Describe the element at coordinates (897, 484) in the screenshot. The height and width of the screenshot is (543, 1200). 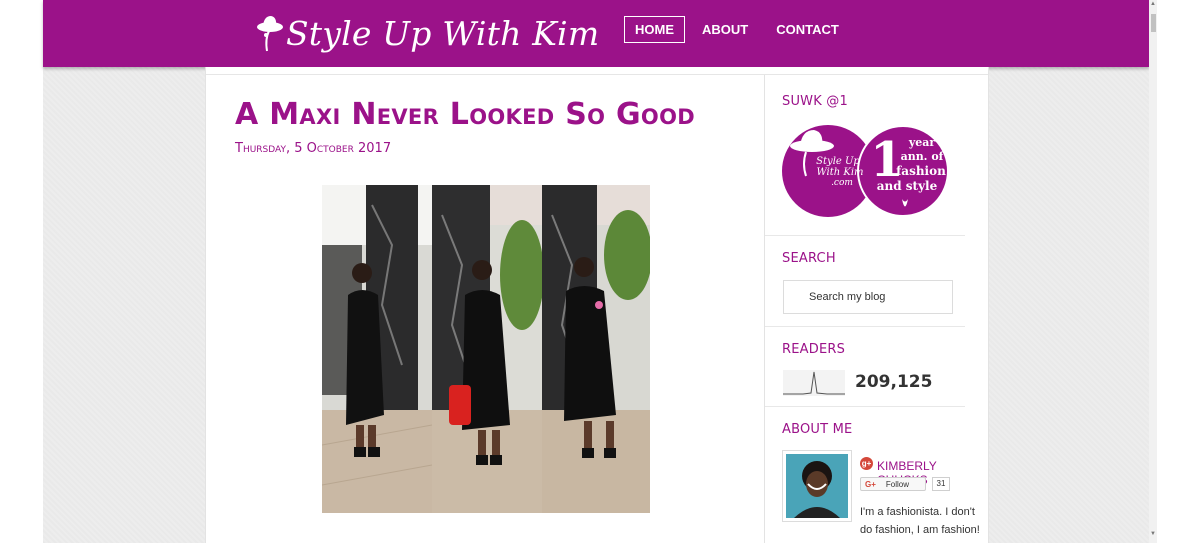
I see `follow-label: Follow` at that location.